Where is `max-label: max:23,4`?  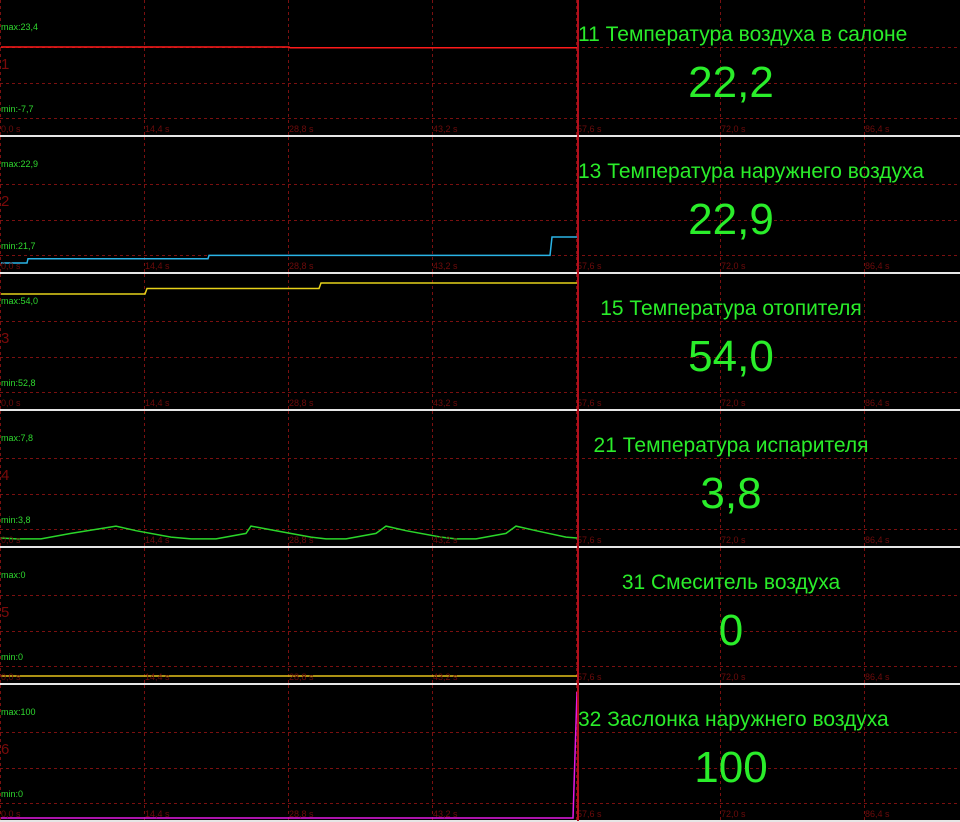 max-label: max:23,4 is located at coordinates (20, 27).